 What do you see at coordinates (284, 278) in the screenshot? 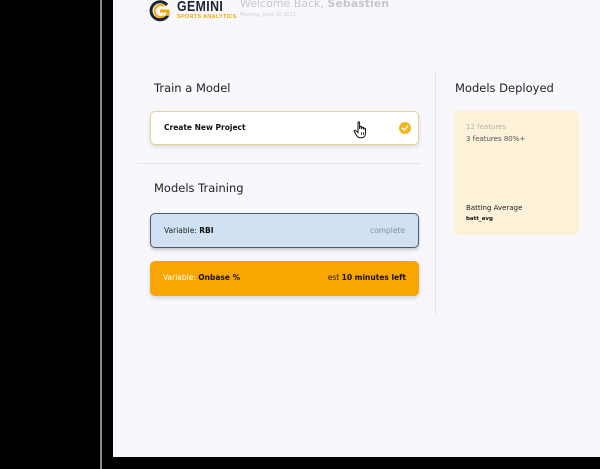
I see `training-card-onbase: Variable: Onbase % est 10 minutes left` at bounding box center [284, 278].